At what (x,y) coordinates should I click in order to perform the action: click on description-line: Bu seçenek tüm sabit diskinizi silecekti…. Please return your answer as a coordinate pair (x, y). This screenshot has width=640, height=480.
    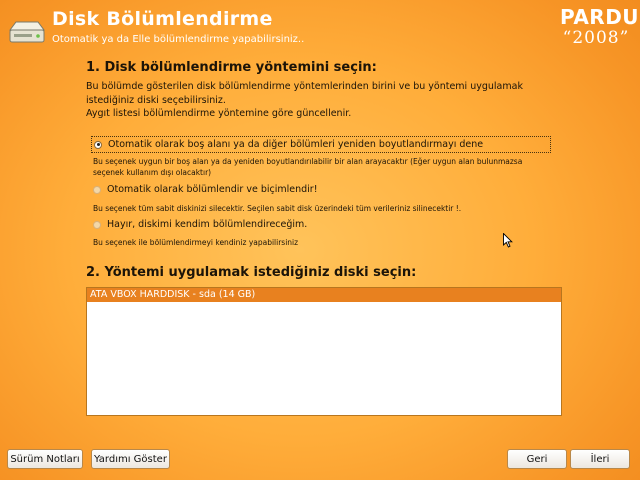
    Looking at the image, I should click on (277, 208).